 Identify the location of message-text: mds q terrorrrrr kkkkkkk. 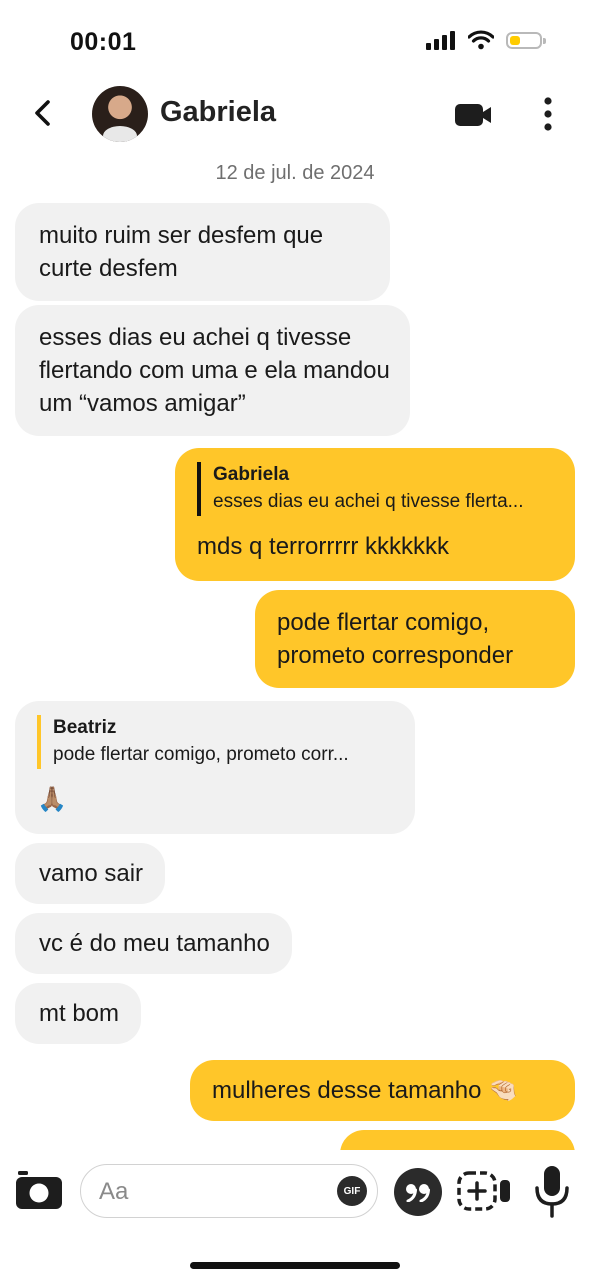
(323, 546).